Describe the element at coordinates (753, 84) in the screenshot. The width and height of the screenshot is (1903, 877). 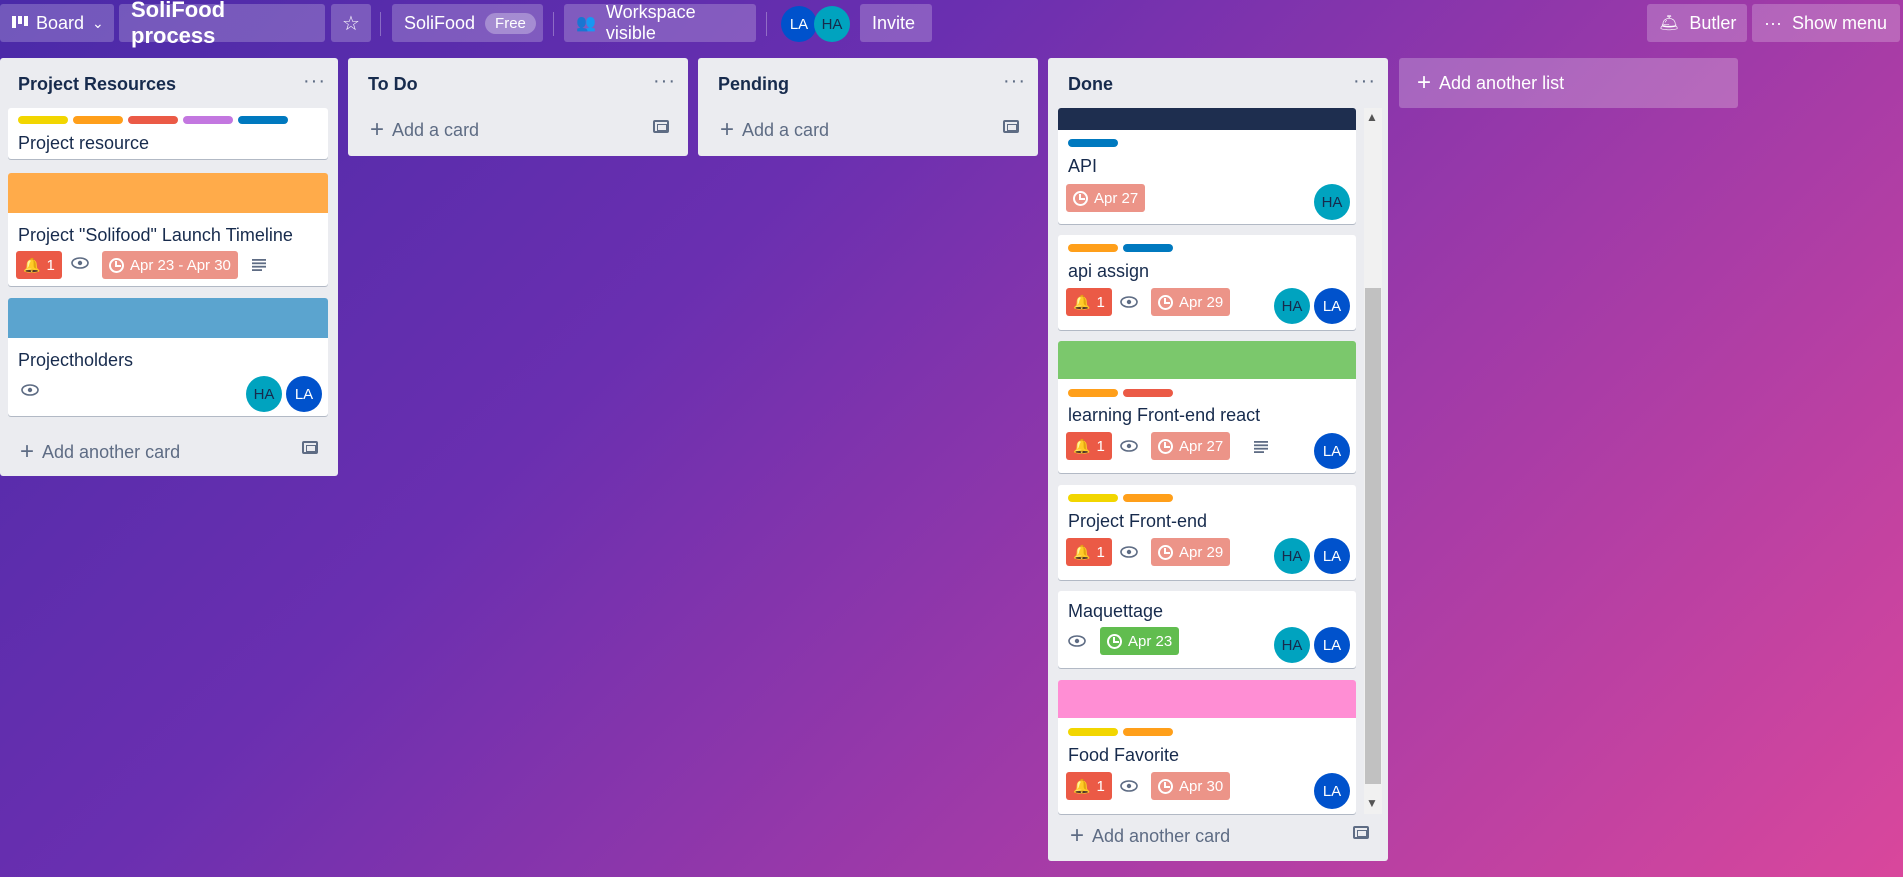
I see `list-title: Pending` at that location.